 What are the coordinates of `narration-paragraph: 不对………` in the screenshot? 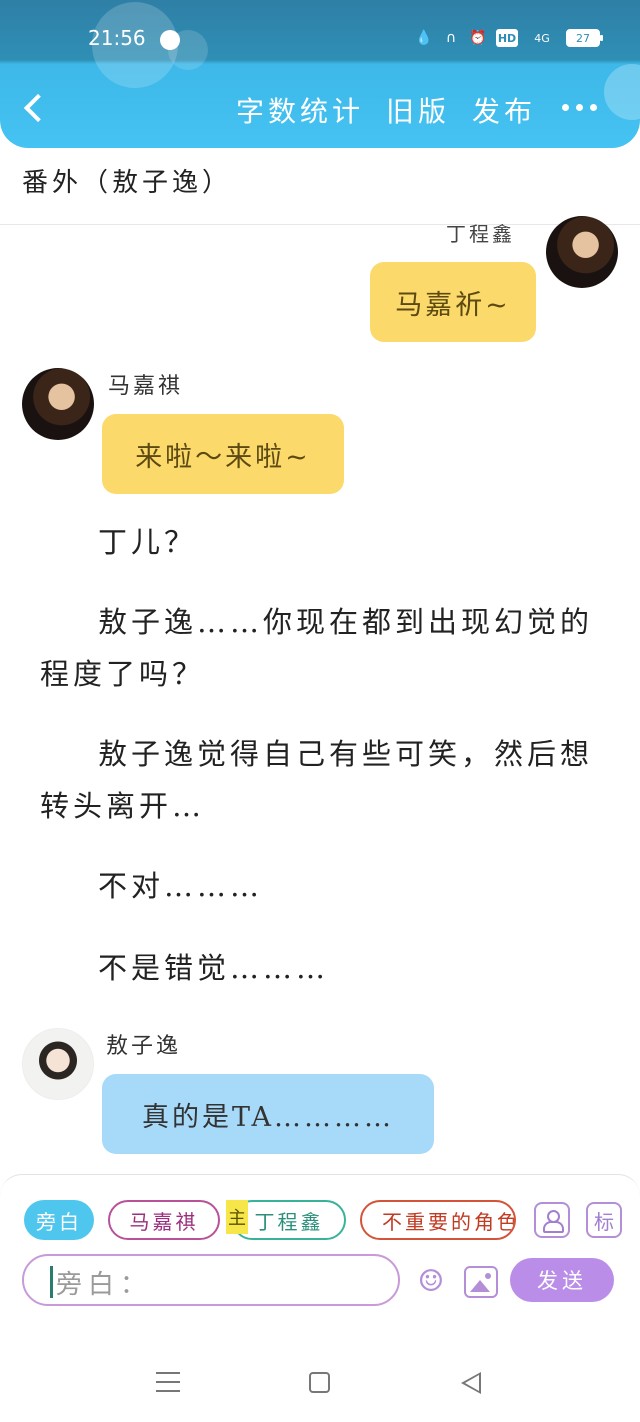 It's located at (320, 886).